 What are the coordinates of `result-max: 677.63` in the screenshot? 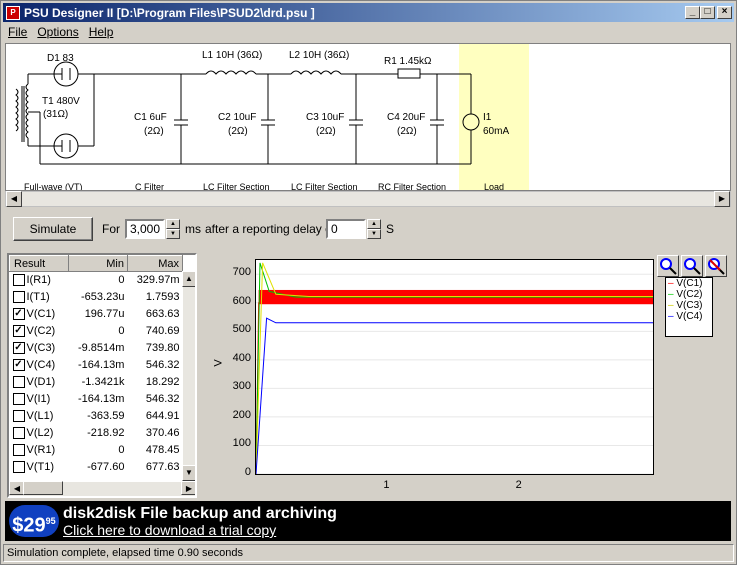 It's located at (162, 467).